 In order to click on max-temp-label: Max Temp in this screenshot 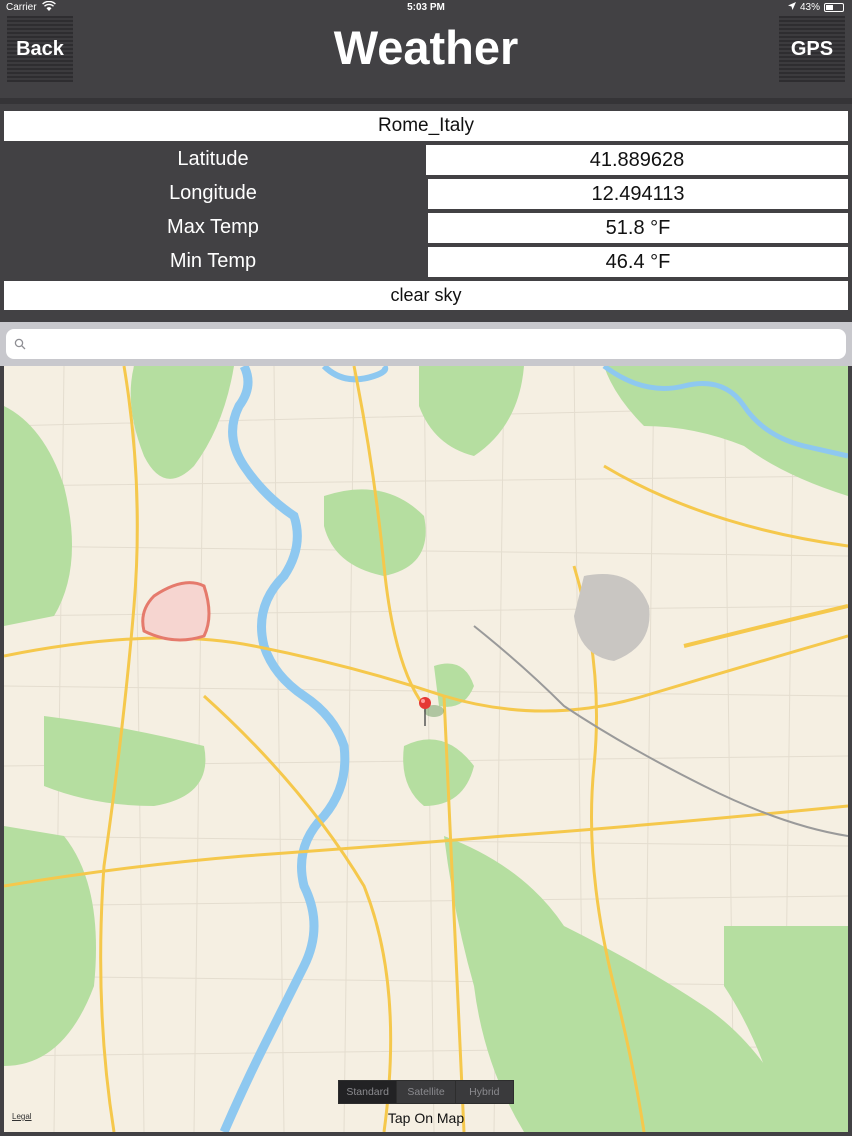, I will do `click(213, 227)`.